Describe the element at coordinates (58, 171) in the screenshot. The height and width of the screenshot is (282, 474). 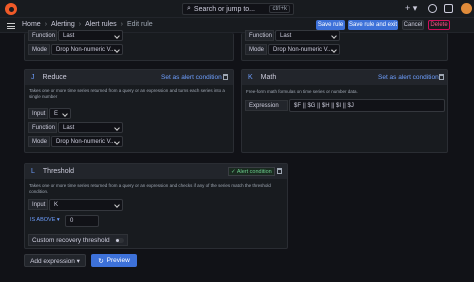
I see `threshold-title: Threshold` at that location.